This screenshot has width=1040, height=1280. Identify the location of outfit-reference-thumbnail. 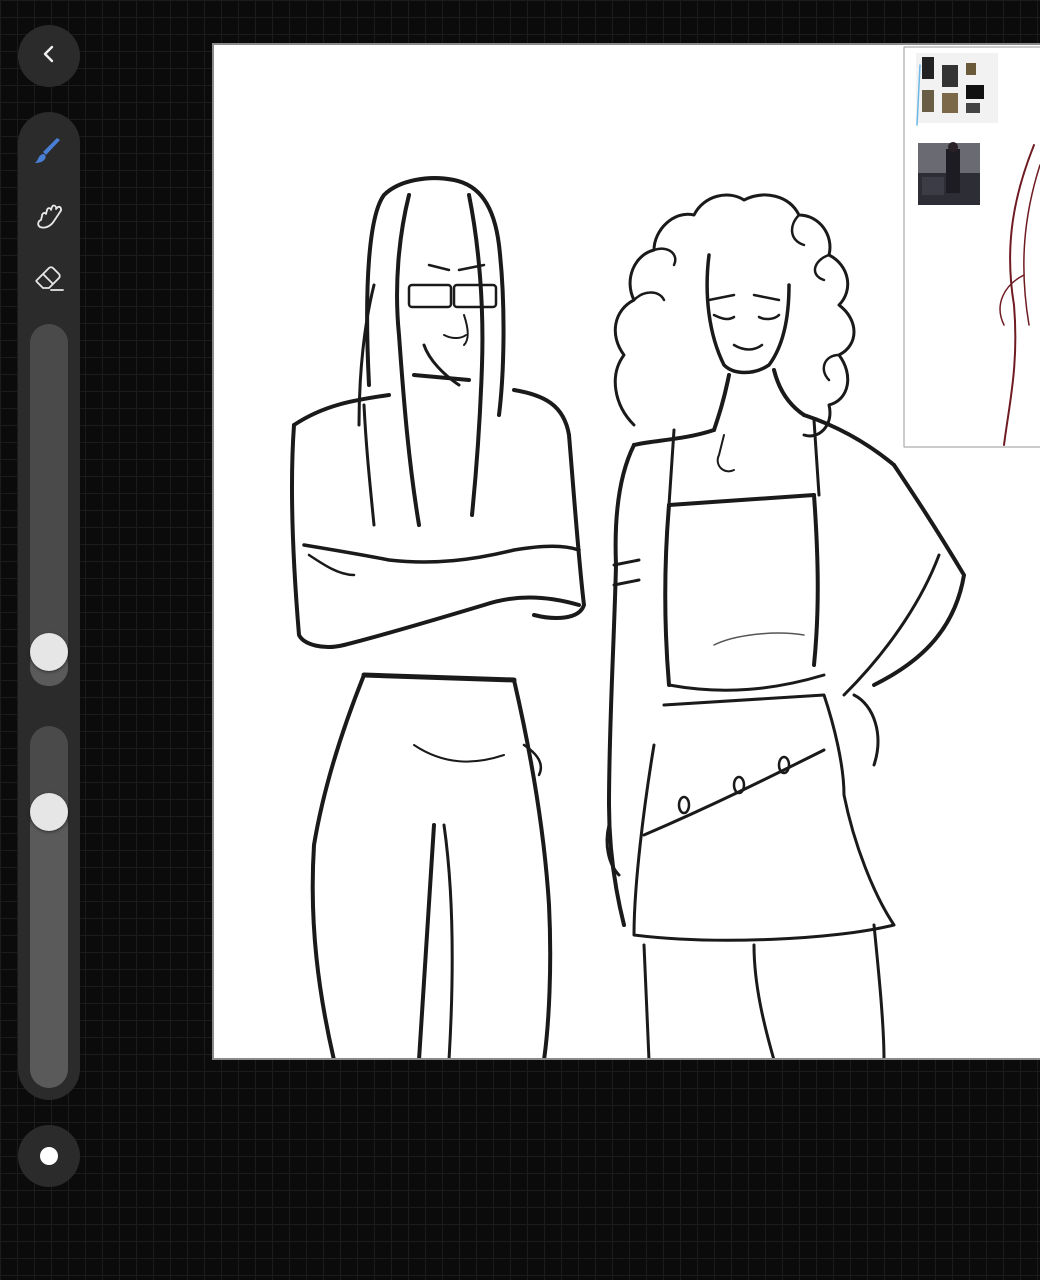
(957, 89).